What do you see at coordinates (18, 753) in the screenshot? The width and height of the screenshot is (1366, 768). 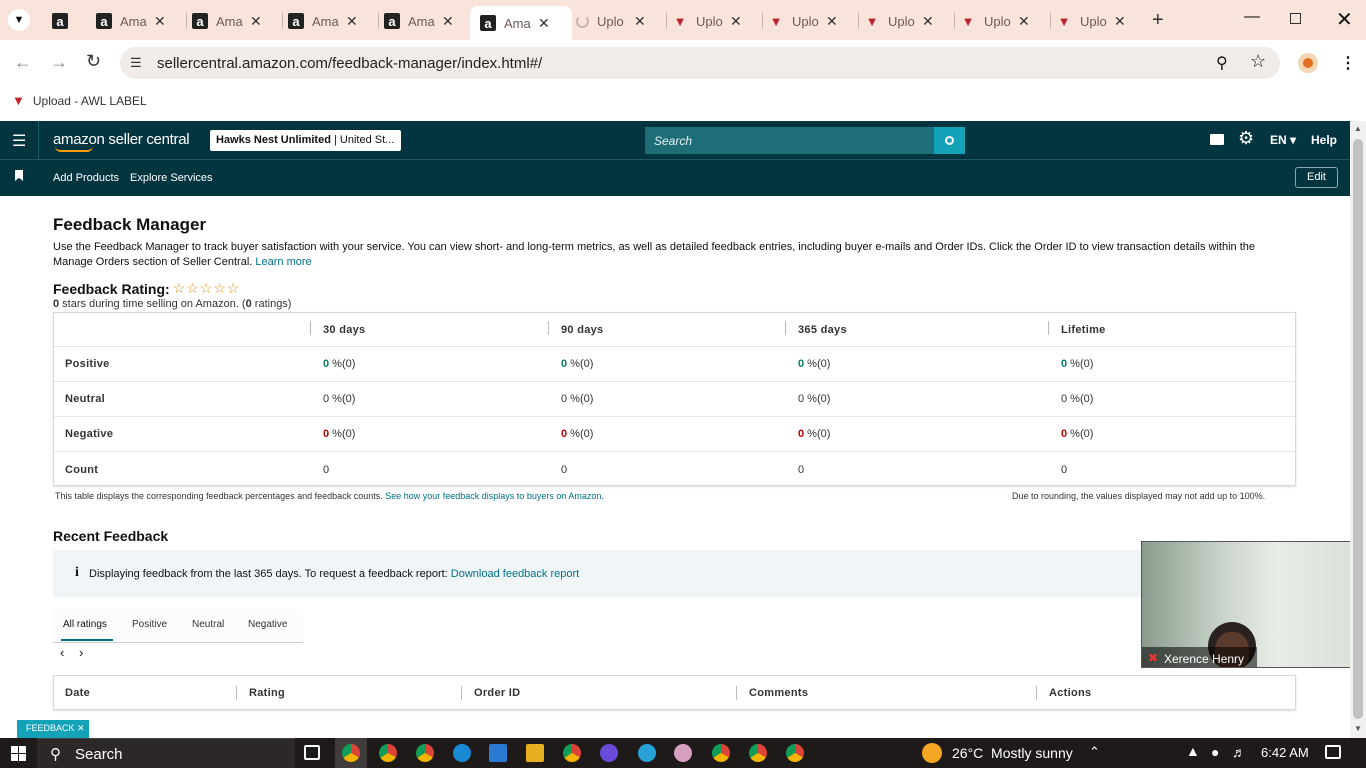 I see `windows-start-icon` at bounding box center [18, 753].